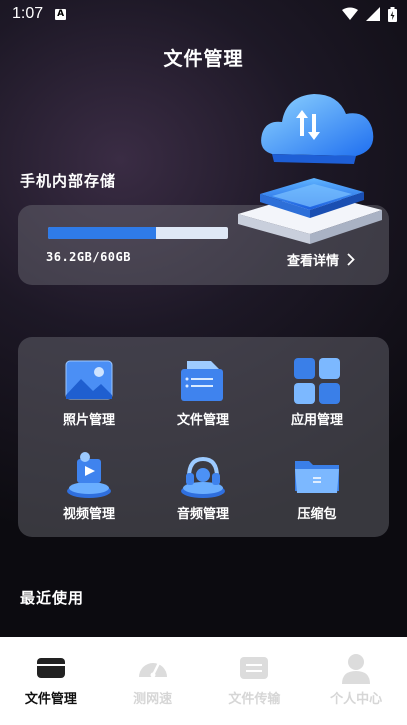  What do you see at coordinates (317, 477) in the screenshot?
I see `zip-folder-icon` at bounding box center [317, 477].